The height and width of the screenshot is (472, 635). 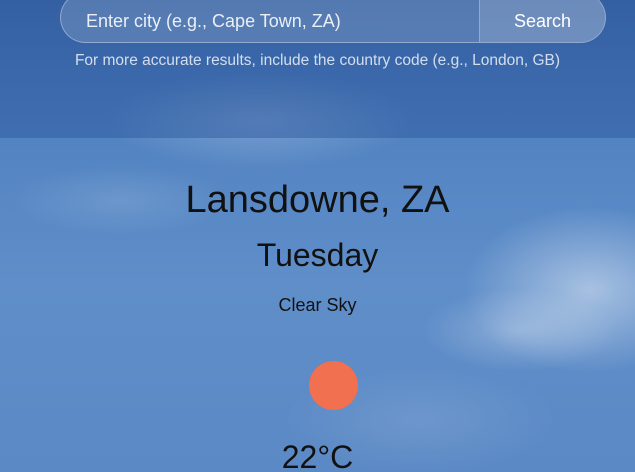 I want to click on city-search-input, so click(x=270, y=21).